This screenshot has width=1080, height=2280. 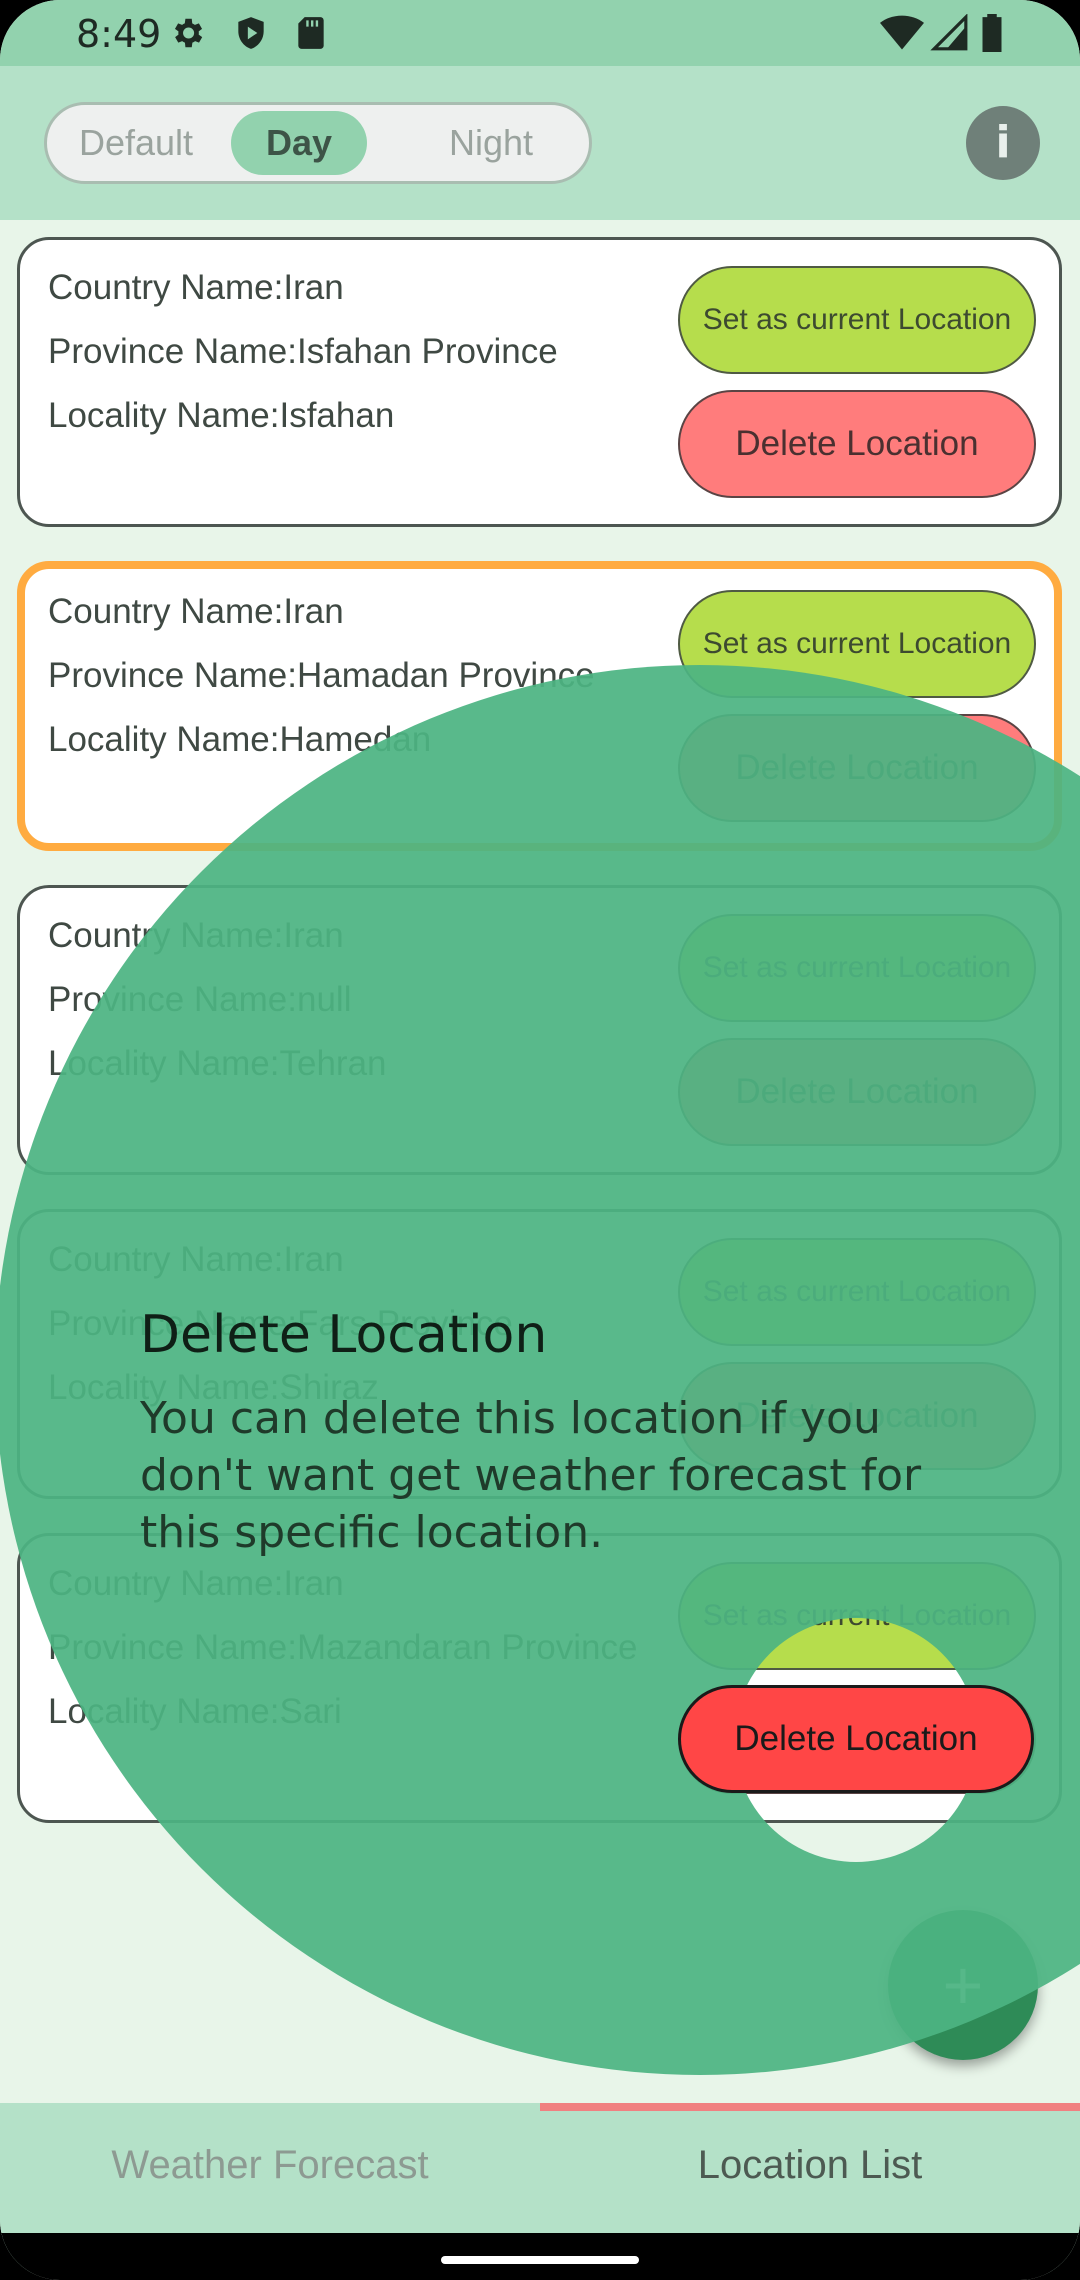 I want to click on gear-icon, so click(x=188, y=33).